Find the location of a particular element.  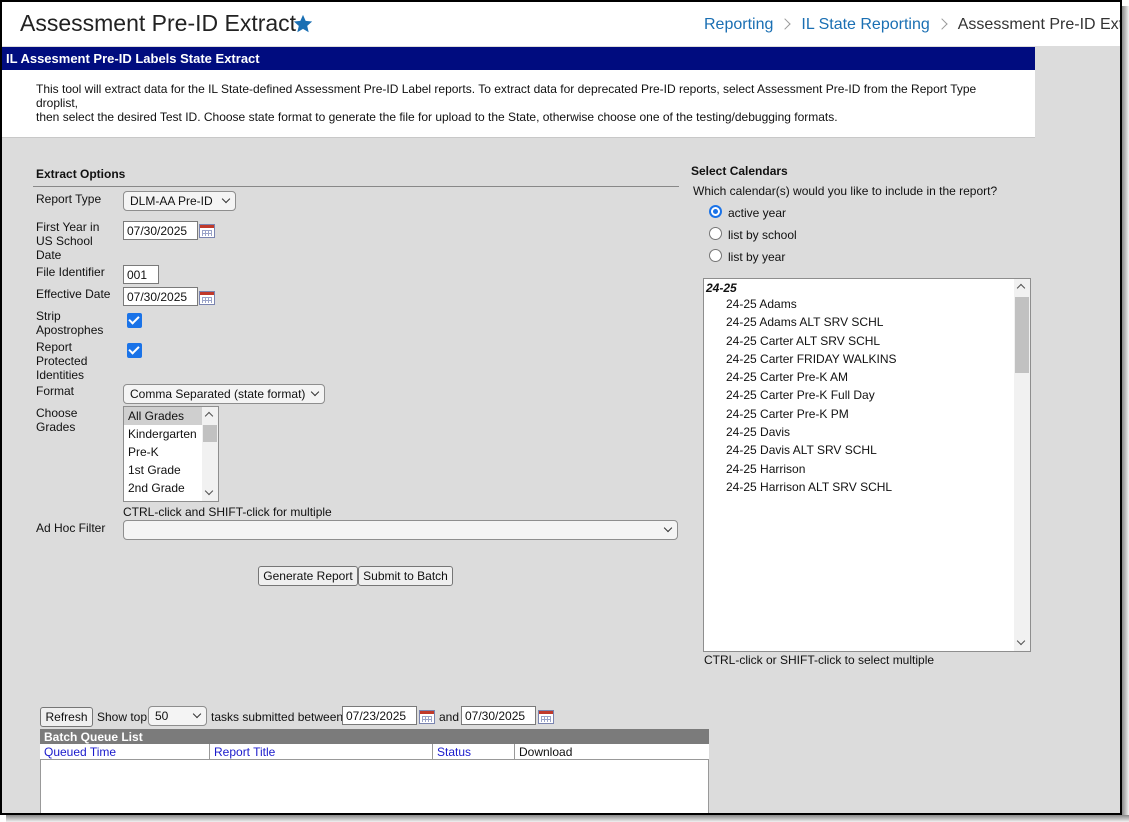

section-divider is located at coordinates (356, 186).